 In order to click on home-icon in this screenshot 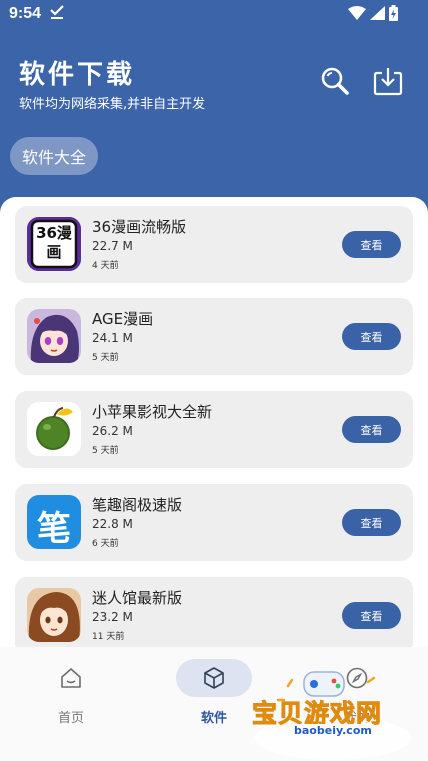, I will do `click(71, 678)`.